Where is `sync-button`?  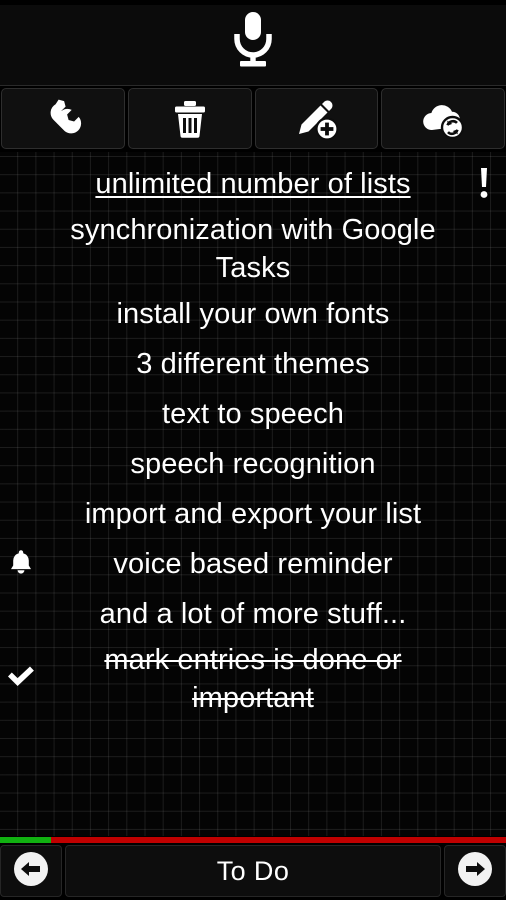
sync-button is located at coordinates (443, 118).